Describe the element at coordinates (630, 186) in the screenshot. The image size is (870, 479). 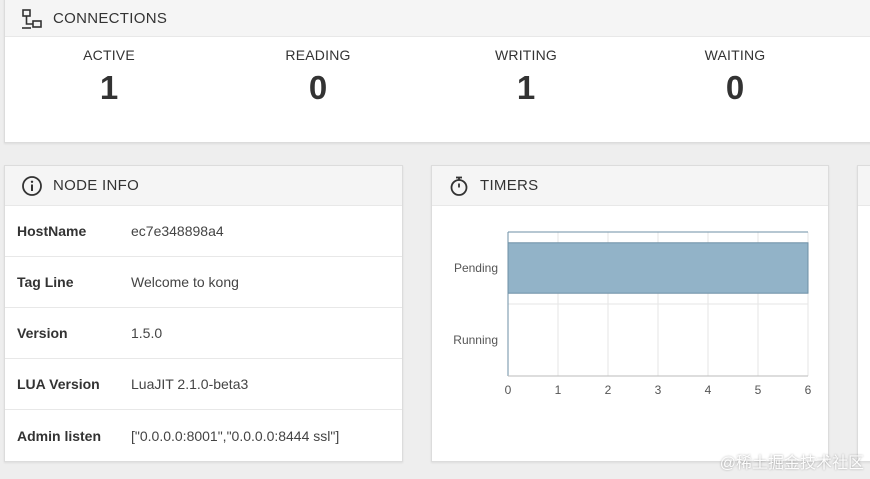
I see `timers-header: TIMERS` at that location.